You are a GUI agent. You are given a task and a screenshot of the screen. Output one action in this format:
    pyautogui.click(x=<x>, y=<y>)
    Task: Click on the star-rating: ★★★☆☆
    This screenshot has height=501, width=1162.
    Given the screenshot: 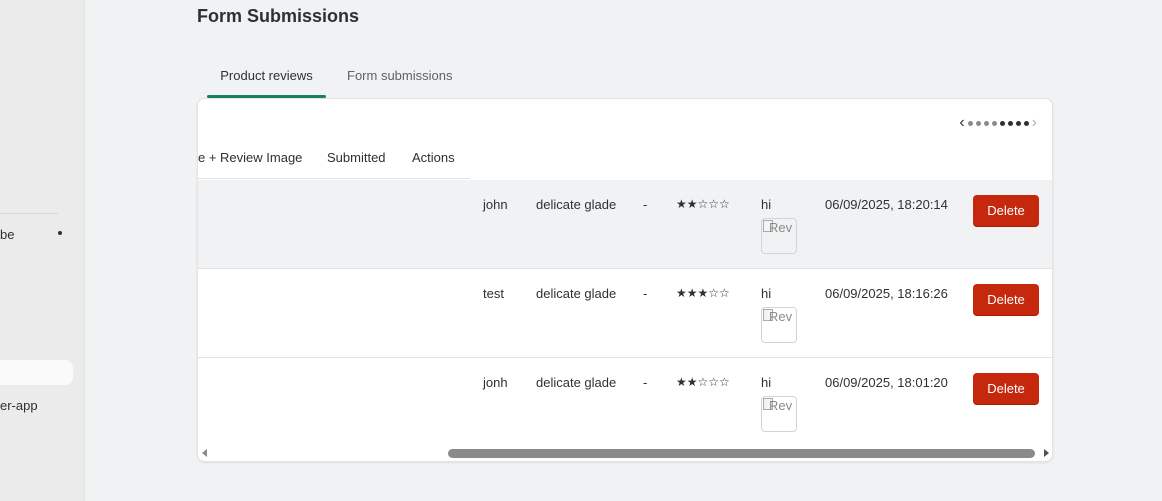 What is the action you would take?
    pyautogui.click(x=703, y=293)
    